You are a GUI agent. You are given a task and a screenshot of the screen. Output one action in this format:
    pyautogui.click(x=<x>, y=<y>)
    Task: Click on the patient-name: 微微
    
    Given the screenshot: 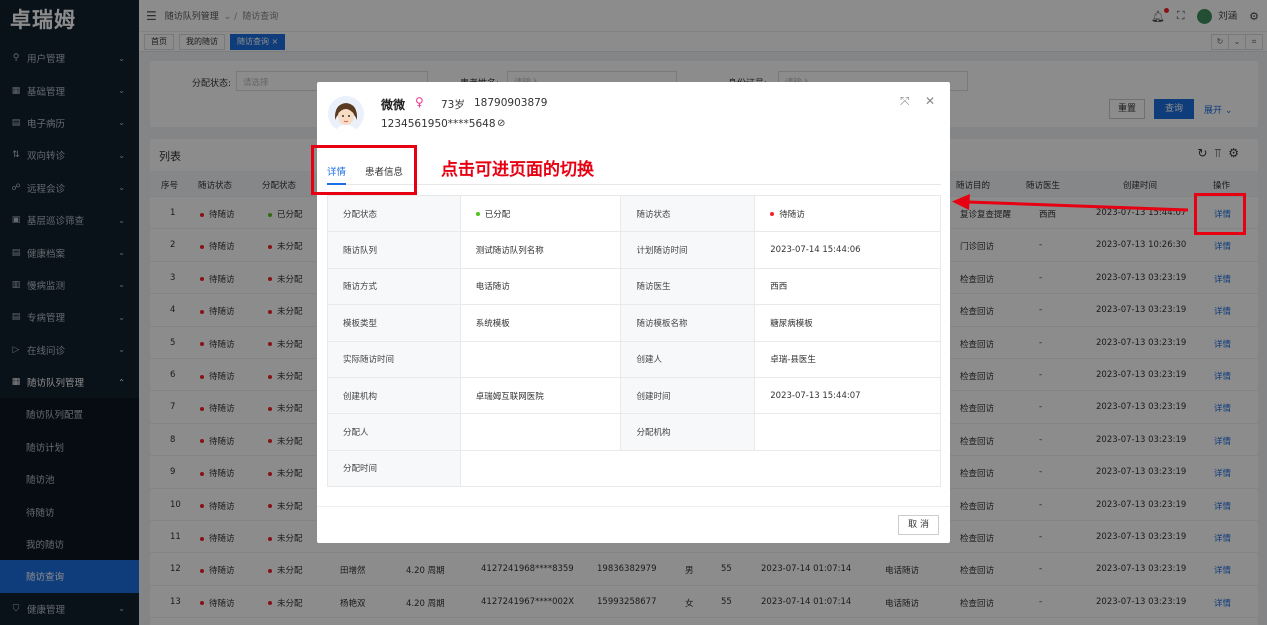 What is the action you would take?
    pyautogui.click(x=393, y=105)
    